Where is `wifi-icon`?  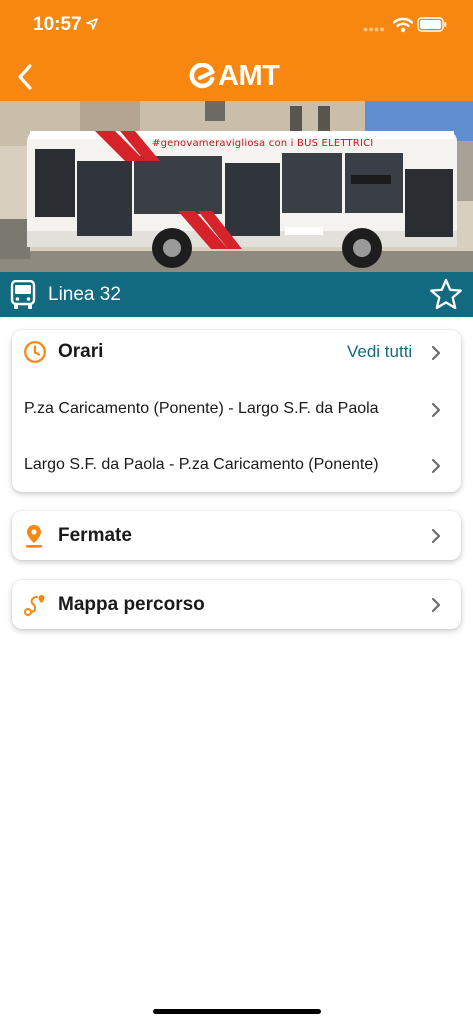 wifi-icon is located at coordinates (403, 25).